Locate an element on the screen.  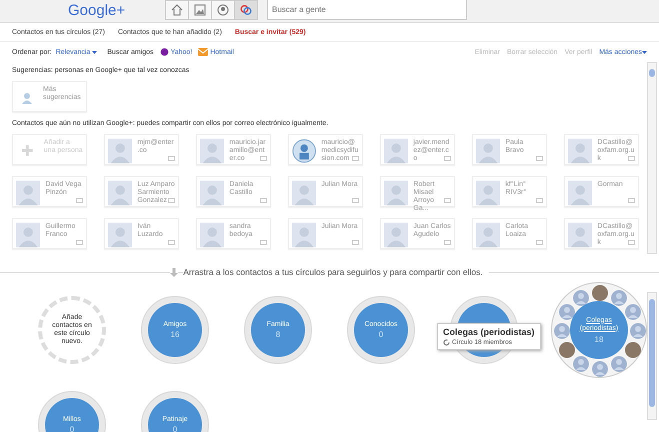
circles-icon is located at coordinates (246, 10).